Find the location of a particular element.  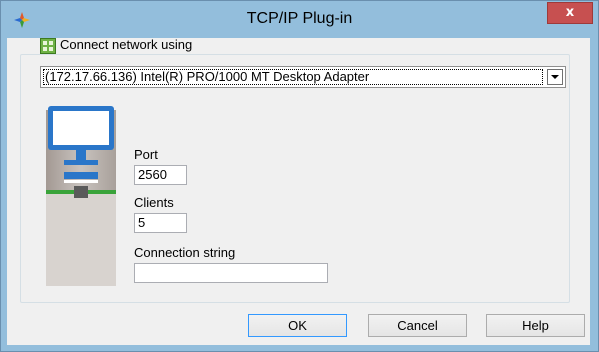

network-icon is located at coordinates (48, 46).